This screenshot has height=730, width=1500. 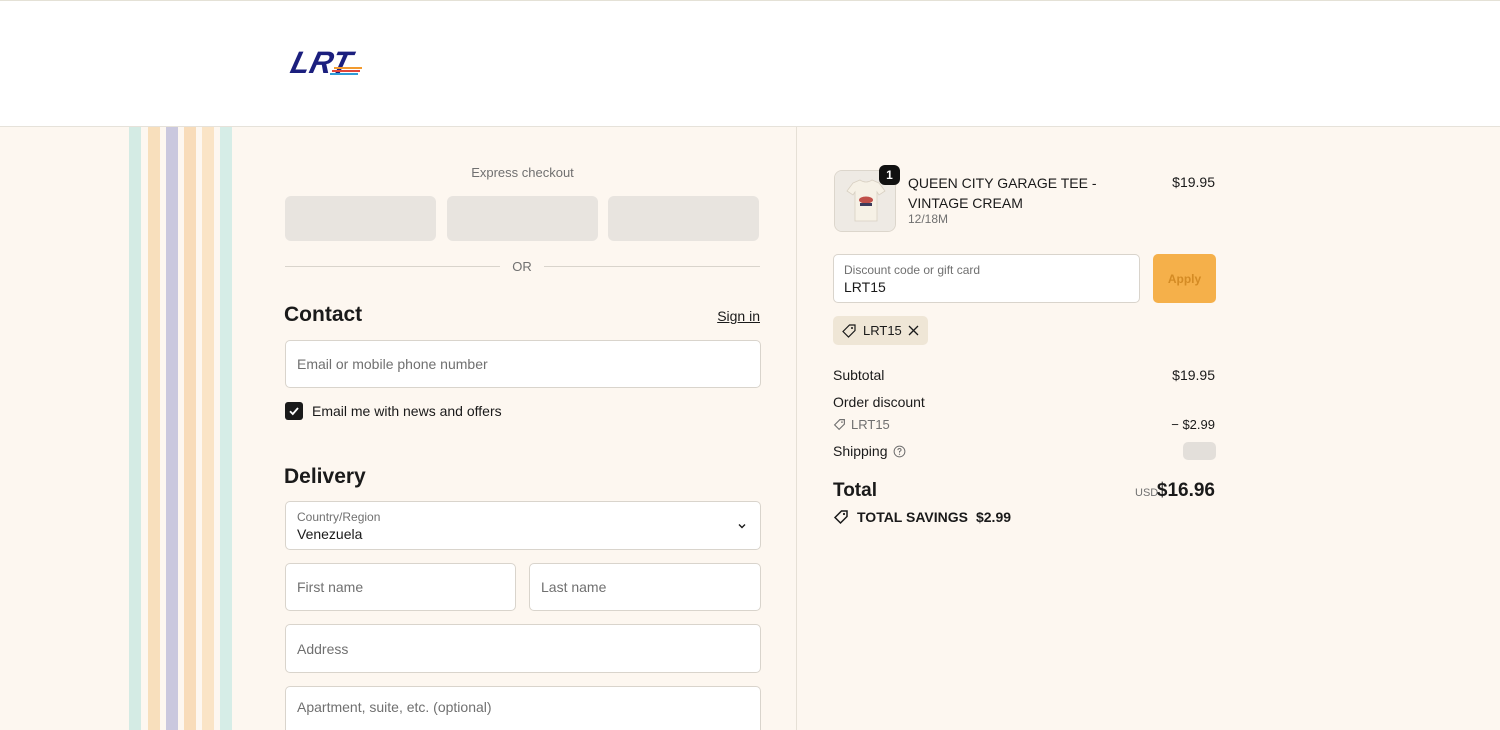 I want to click on divider-left, so click(x=392, y=266).